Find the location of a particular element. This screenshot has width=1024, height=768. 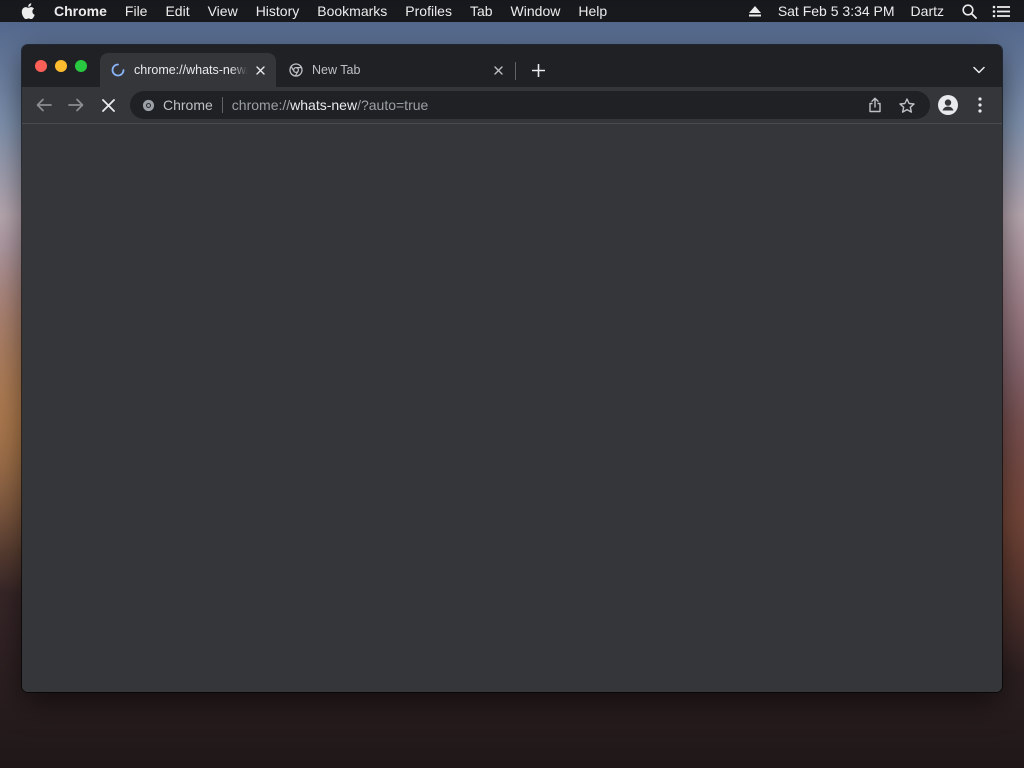

url-scheme: chrome:// is located at coordinates (261, 105).